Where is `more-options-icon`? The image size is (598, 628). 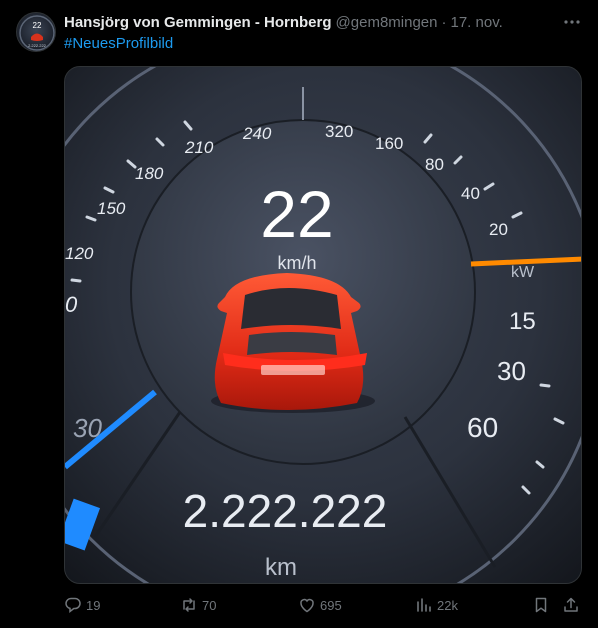 more-options-icon is located at coordinates (572, 22).